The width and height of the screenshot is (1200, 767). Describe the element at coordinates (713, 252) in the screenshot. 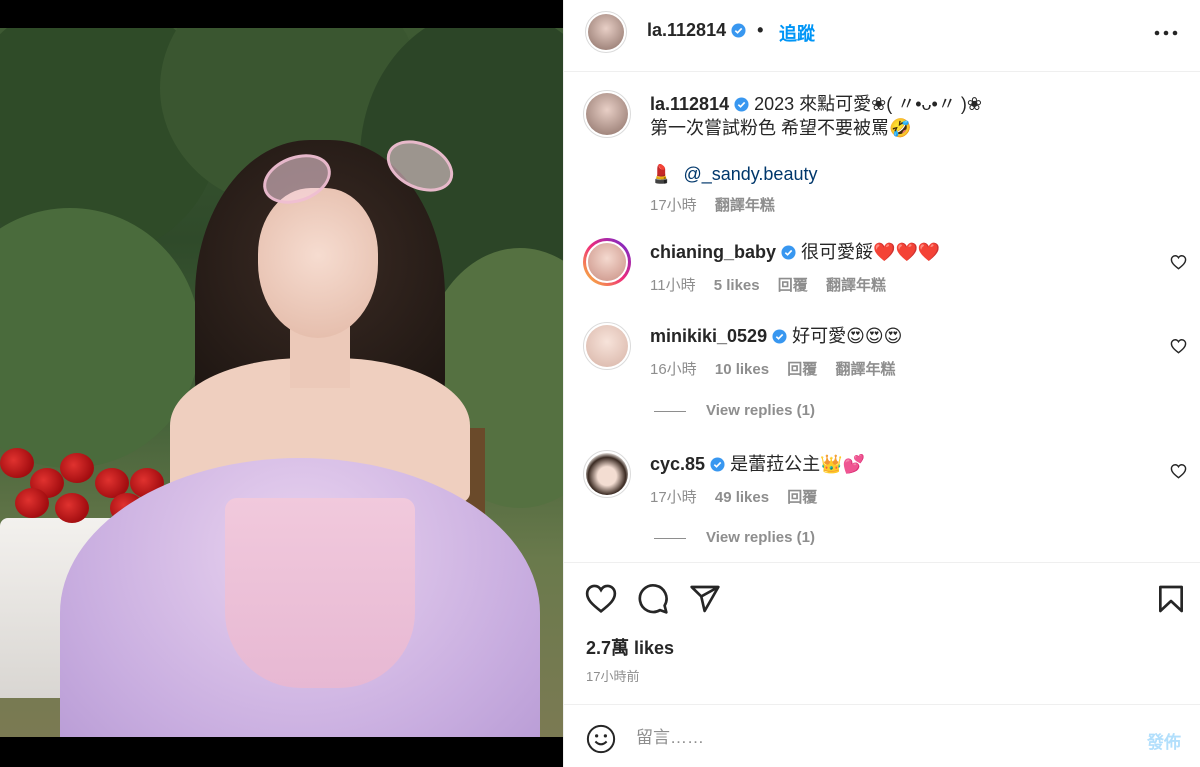

I see `commenter-username: chianing_baby` at that location.